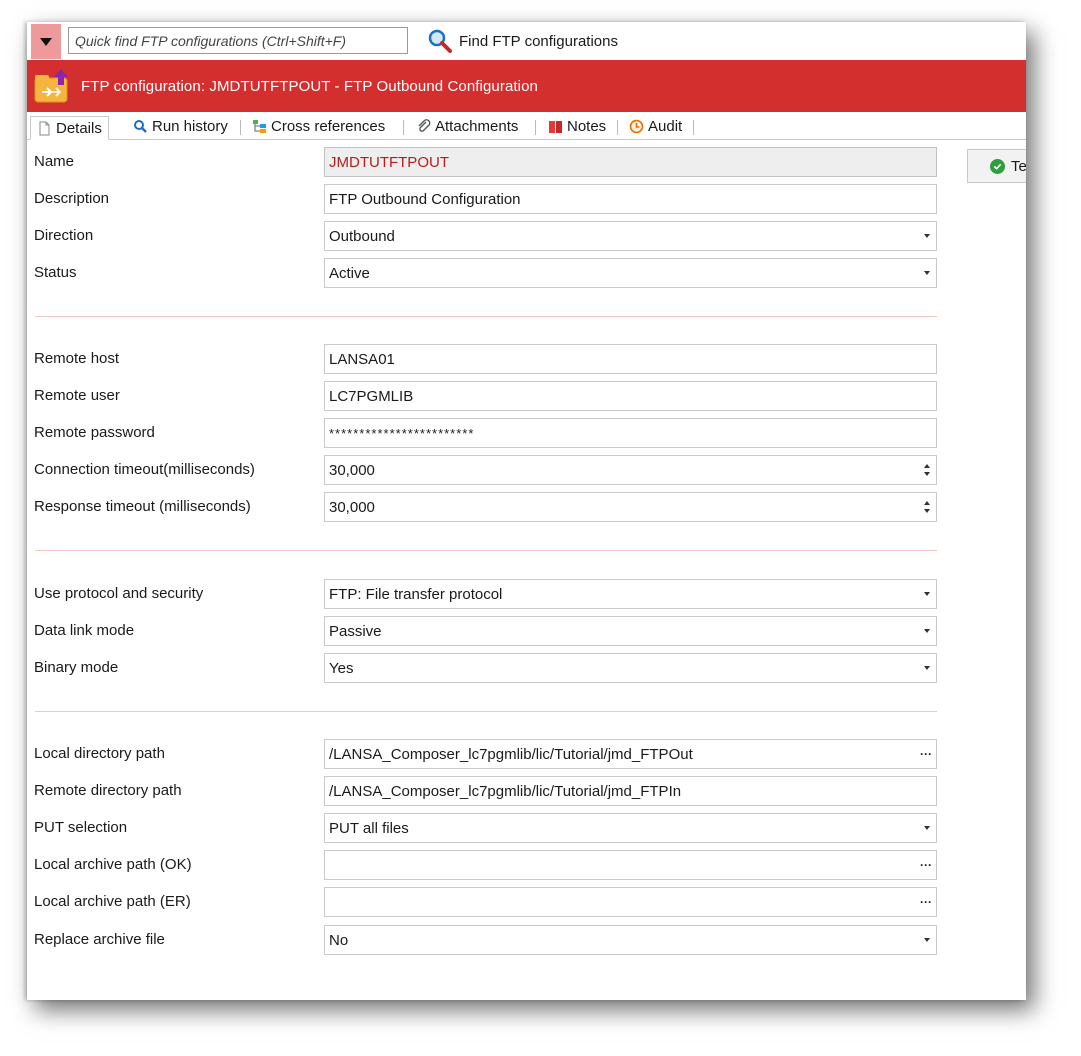 The width and height of the screenshot is (1081, 1056). I want to click on binary-mode-label: Binary mode, so click(76, 667).